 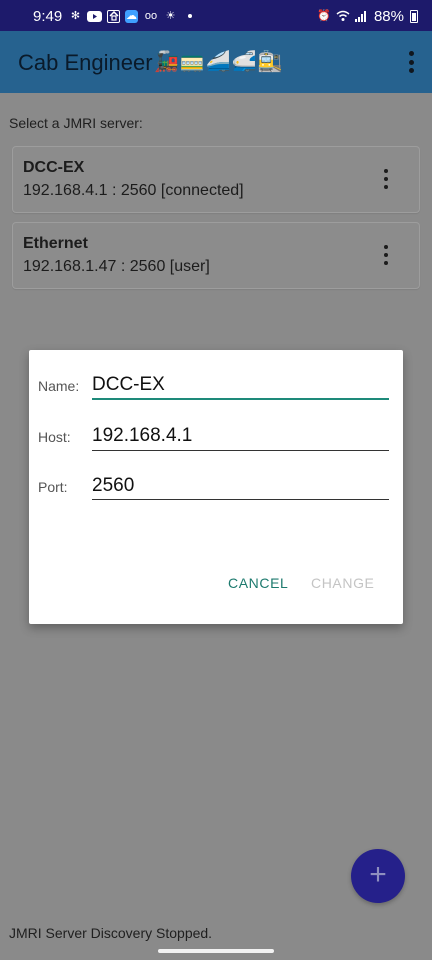 I want to click on server-item-ethernet: Ethernet 192.168.1.47 : 2560 [user], so click(x=216, y=255).